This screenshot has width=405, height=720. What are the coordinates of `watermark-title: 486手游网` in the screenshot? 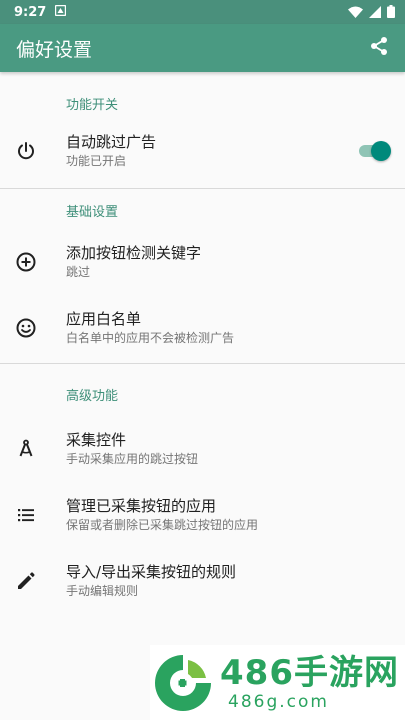 It's located at (309, 672).